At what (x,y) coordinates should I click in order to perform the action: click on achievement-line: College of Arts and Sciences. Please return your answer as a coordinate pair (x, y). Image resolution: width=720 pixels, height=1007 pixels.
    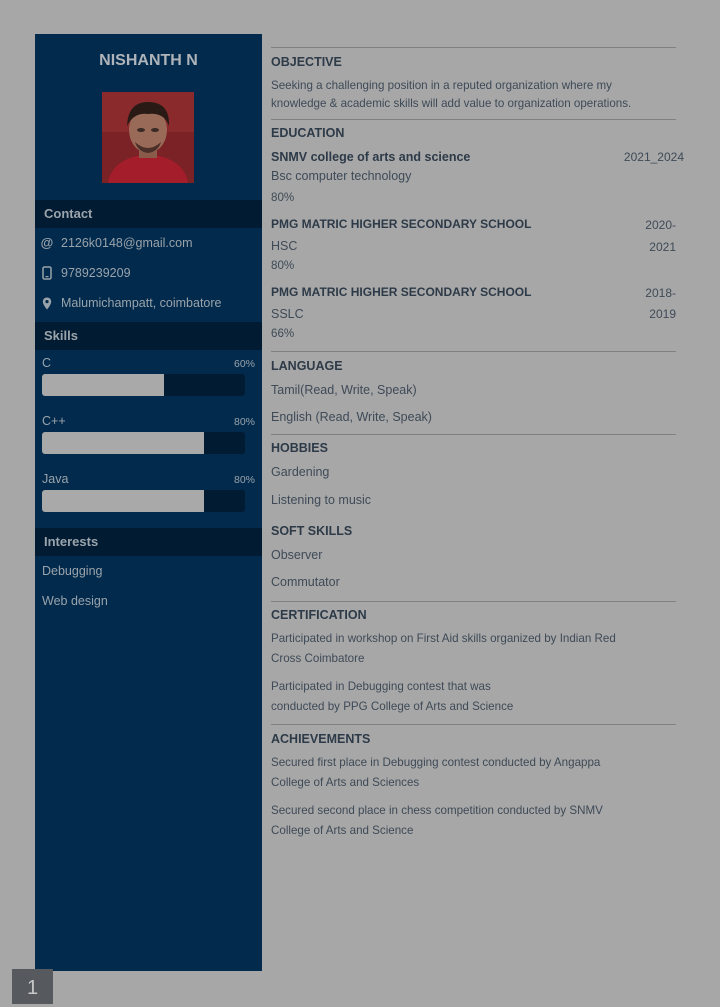
    Looking at the image, I should click on (345, 782).